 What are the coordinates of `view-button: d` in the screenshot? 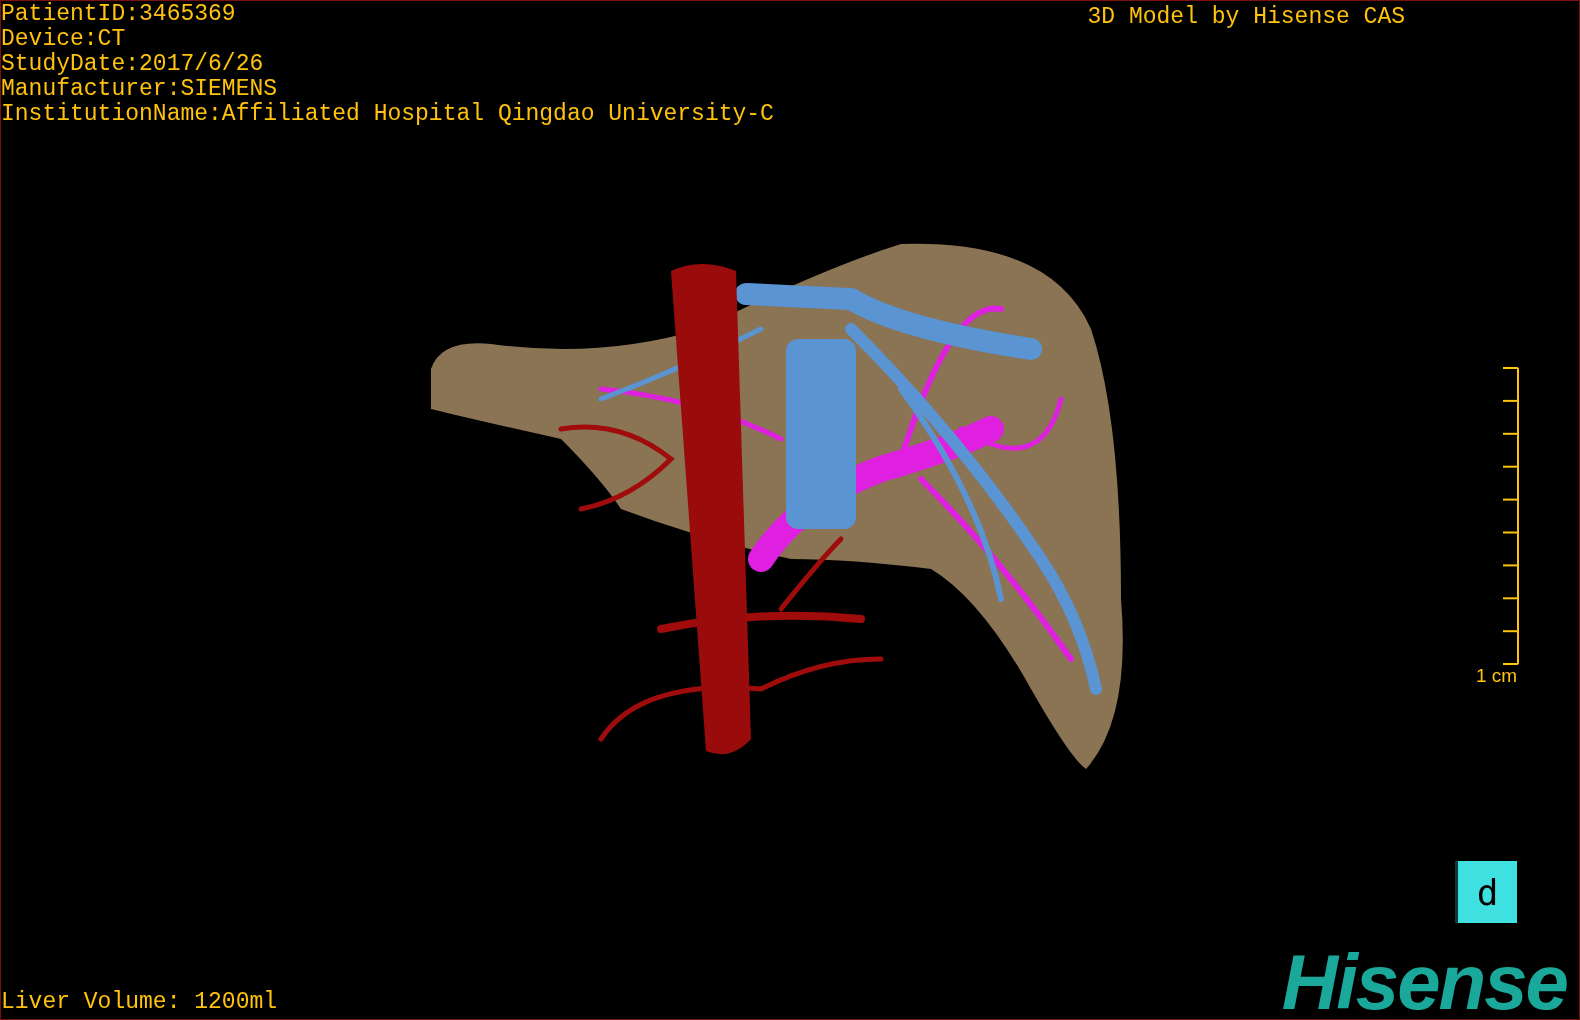 It's located at (1486, 892).